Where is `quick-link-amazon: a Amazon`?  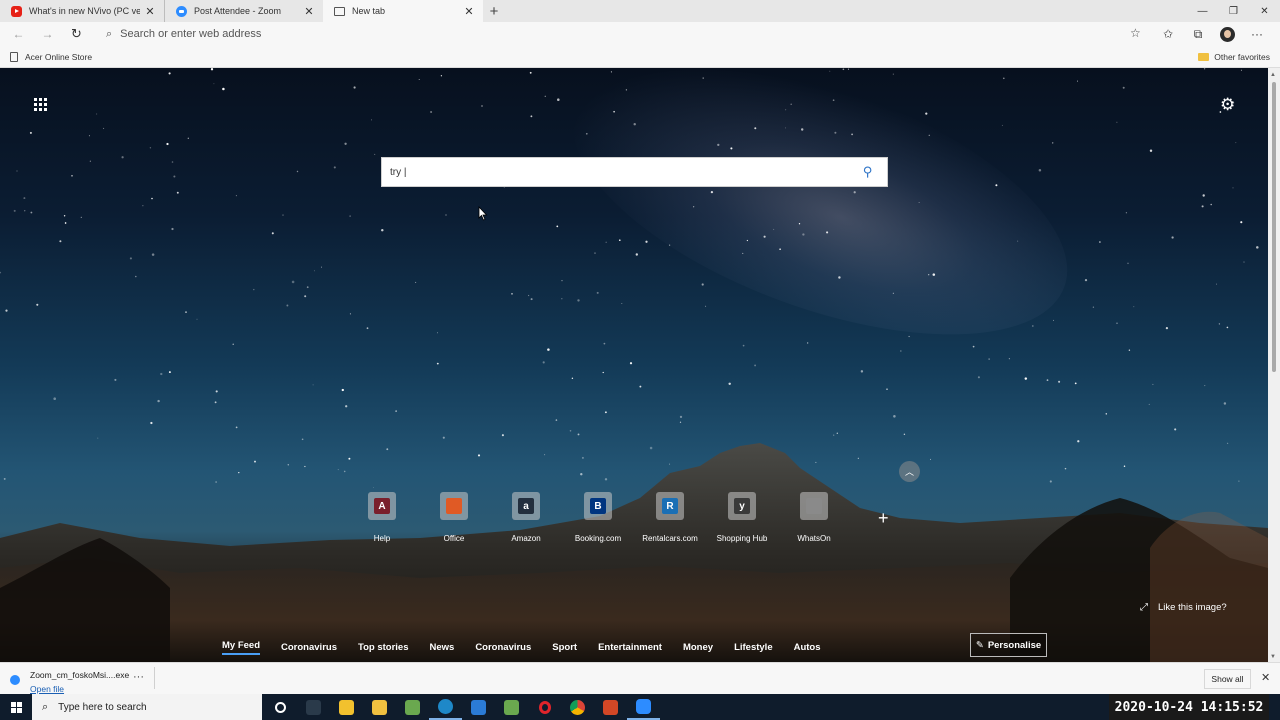
quick-link-amazon: a Amazon is located at coordinates (526, 517).